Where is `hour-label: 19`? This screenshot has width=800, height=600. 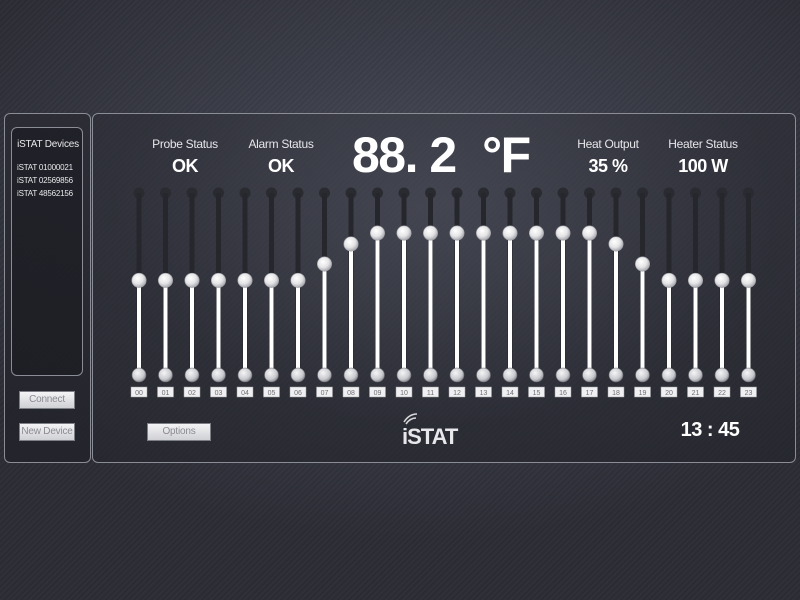
hour-label: 19 is located at coordinates (643, 393).